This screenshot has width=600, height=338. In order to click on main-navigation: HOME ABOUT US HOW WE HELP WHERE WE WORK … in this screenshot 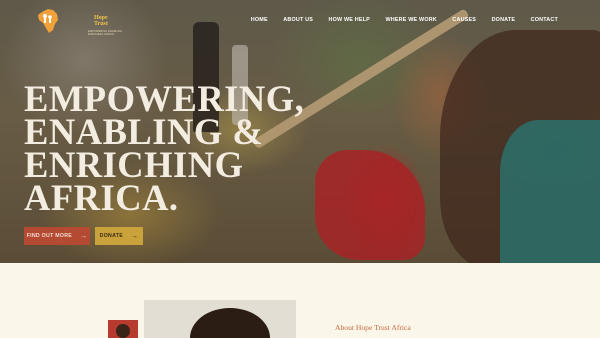, I will do `click(396, 20)`.